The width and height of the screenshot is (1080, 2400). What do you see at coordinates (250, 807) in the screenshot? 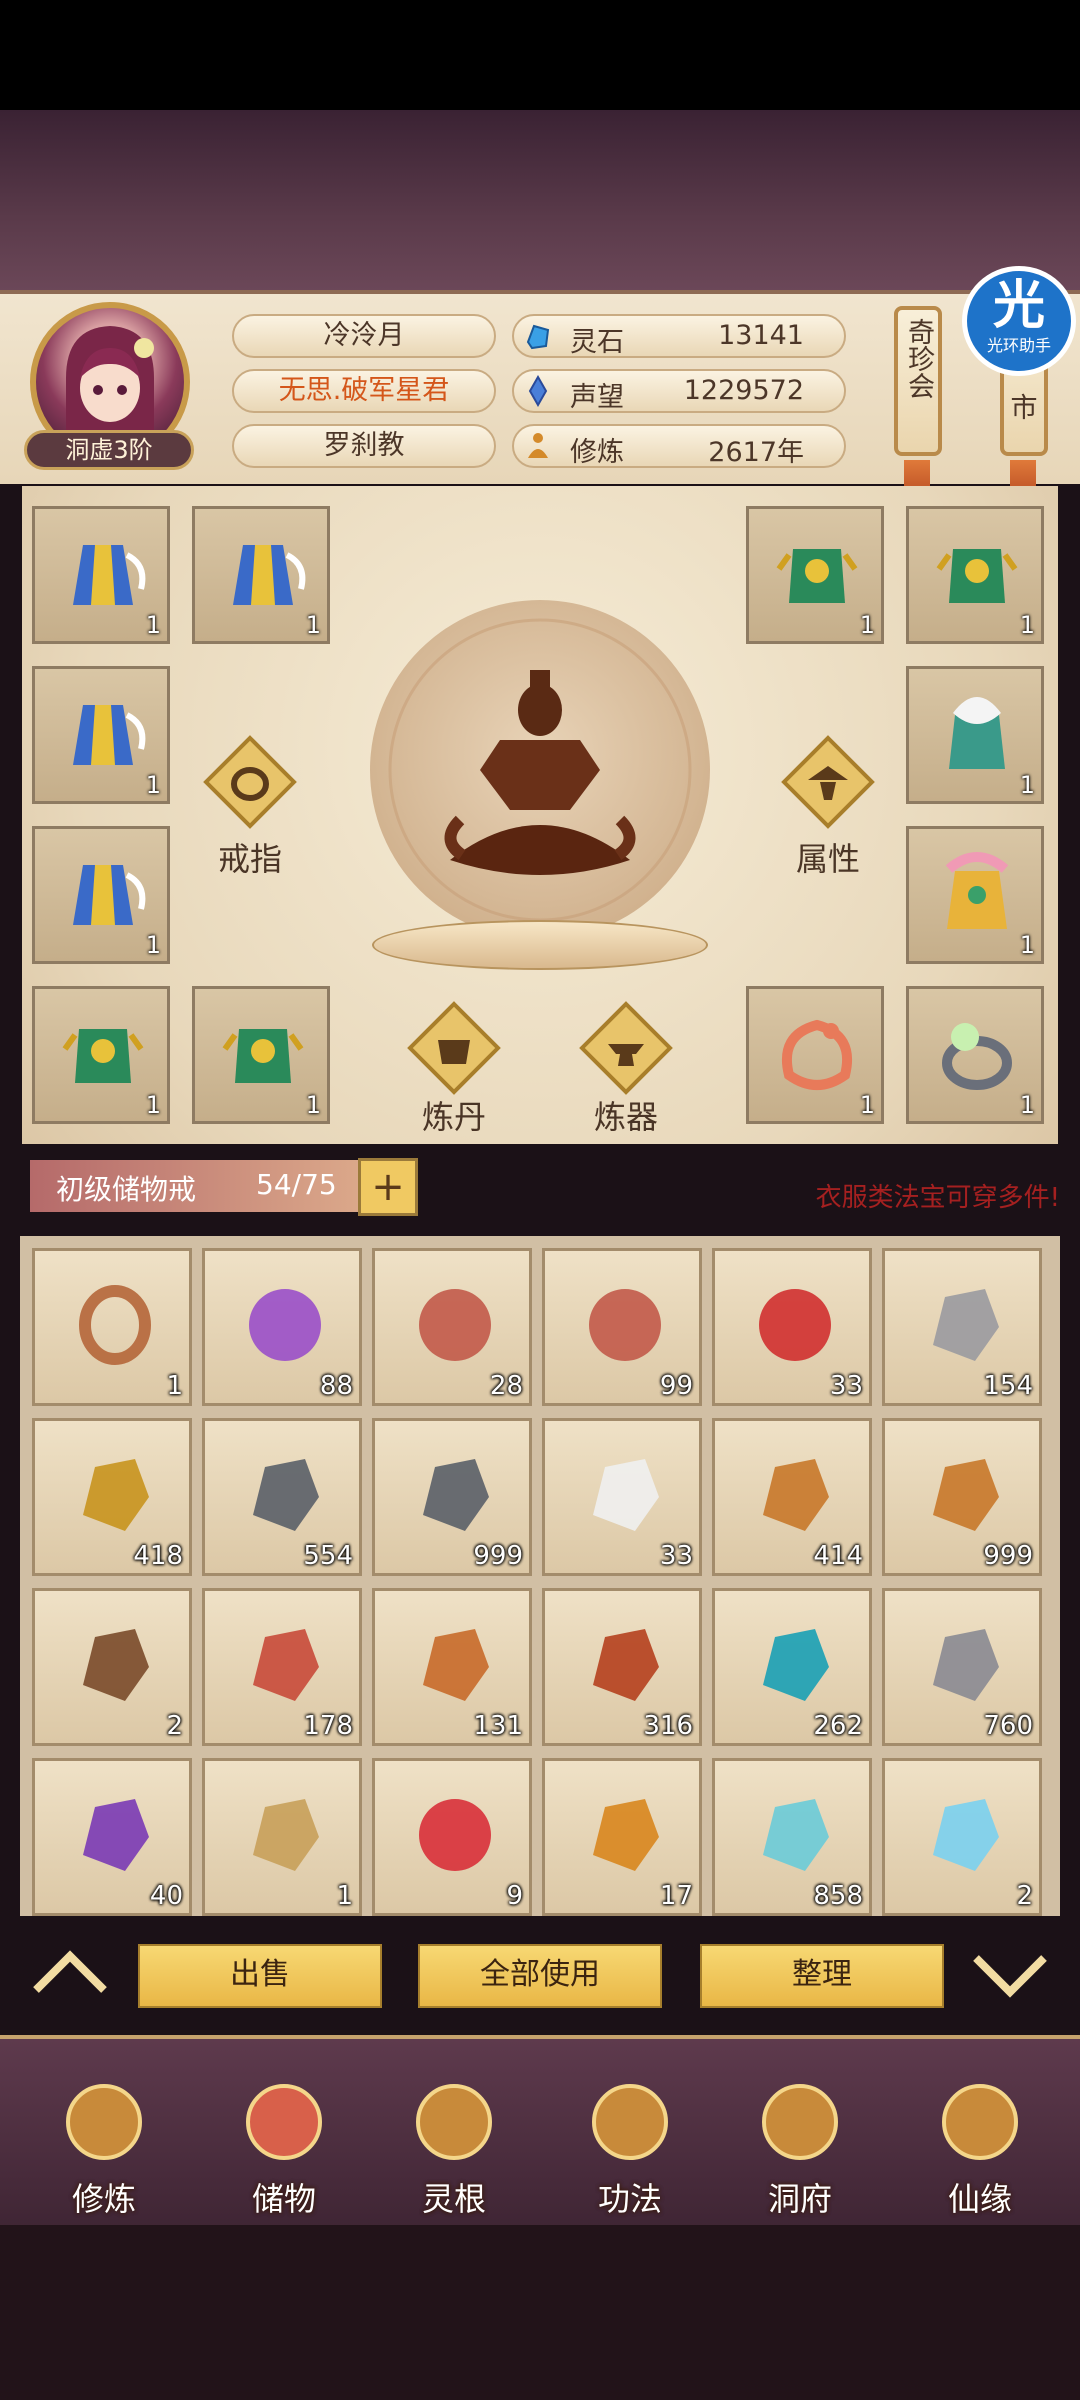
I see `ring-button: 戒指` at bounding box center [250, 807].